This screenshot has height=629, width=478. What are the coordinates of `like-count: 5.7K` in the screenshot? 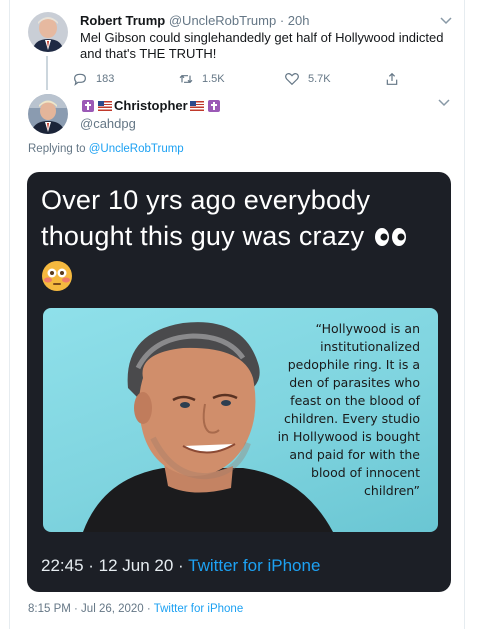 It's located at (319, 79).